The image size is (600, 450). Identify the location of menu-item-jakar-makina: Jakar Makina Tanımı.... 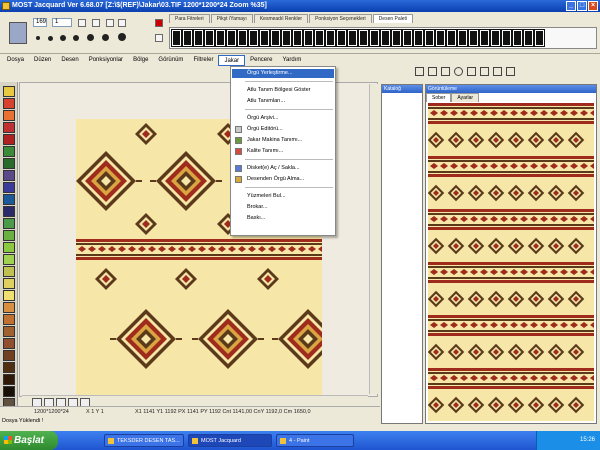
(274, 140).